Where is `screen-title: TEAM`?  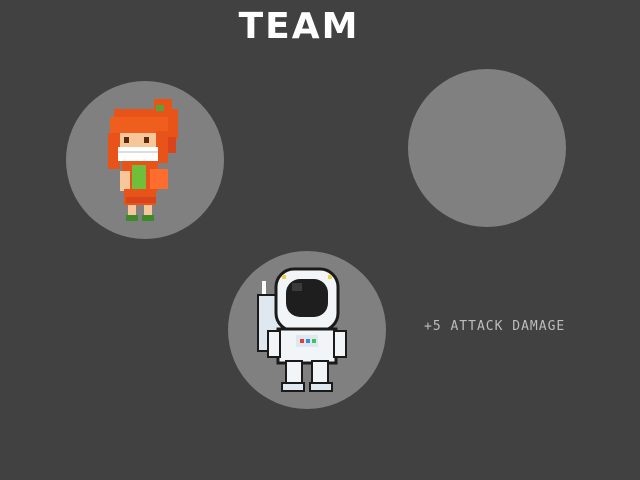
screen-title: TEAM is located at coordinates (299, 26).